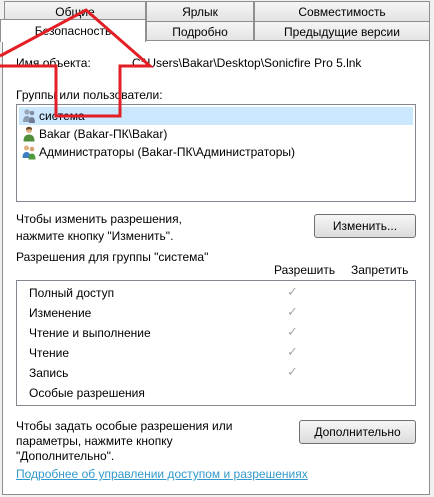  What do you see at coordinates (73, 30) in the screenshot?
I see `tab-security: Безопасность` at bounding box center [73, 30].